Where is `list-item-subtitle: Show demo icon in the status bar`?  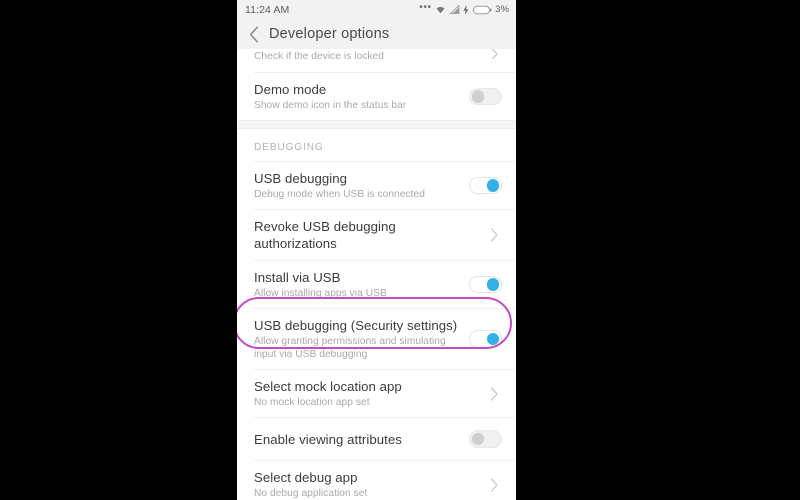 list-item-subtitle: Show demo icon in the status bar is located at coordinates (330, 105).